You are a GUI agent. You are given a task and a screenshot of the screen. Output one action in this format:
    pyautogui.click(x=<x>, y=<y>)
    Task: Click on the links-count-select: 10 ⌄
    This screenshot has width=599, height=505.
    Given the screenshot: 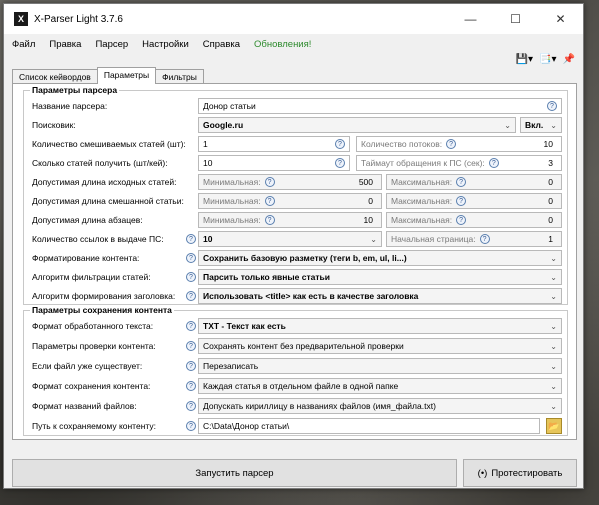 What is the action you would take?
    pyautogui.click(x=290, y=239)
    